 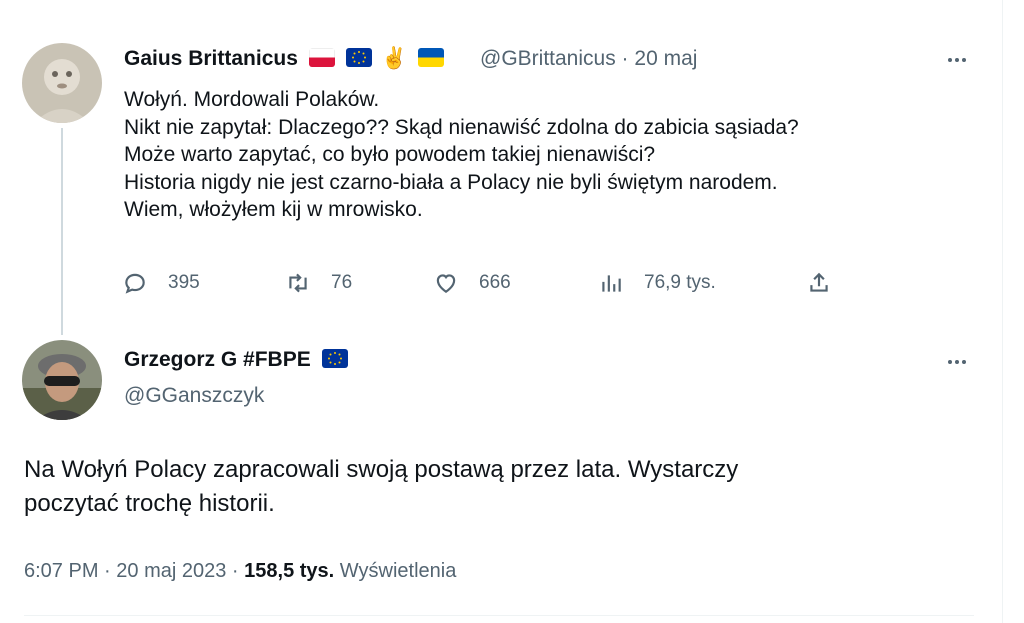 I want to click on timeline-border, so click(x=1002, y=311).